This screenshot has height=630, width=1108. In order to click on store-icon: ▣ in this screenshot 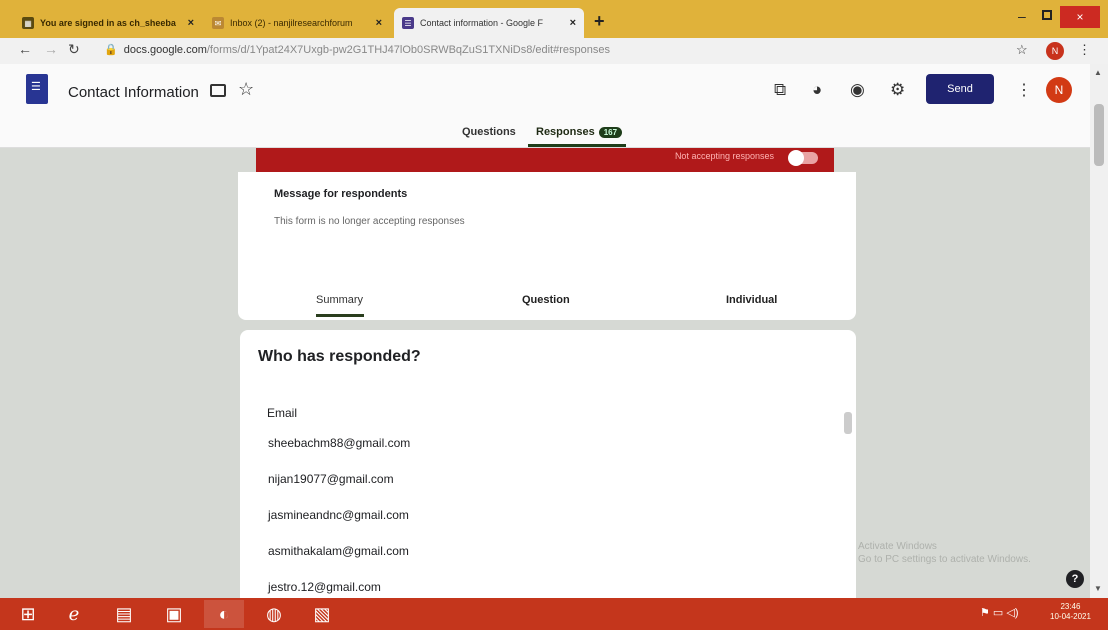, I will do `click(174, 614)`.